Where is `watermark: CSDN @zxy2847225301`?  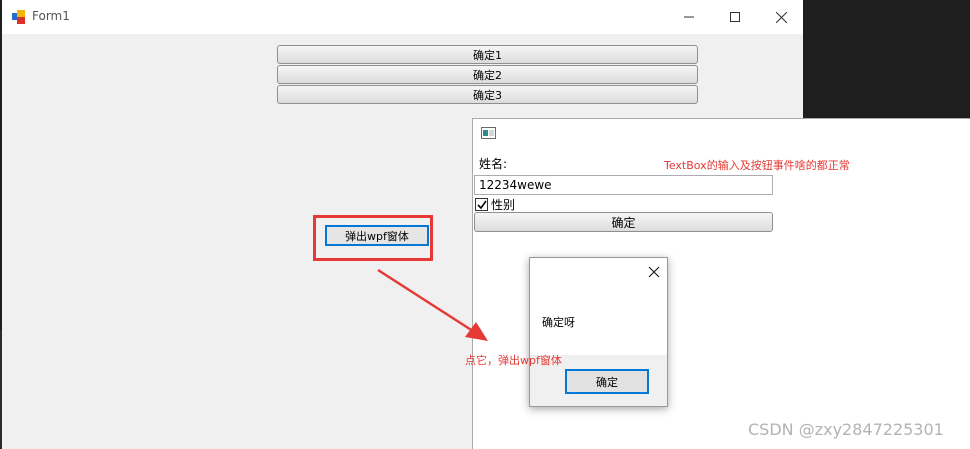 watermark: CSDN @zxy2847225301 is located at coordinates (846, 429).